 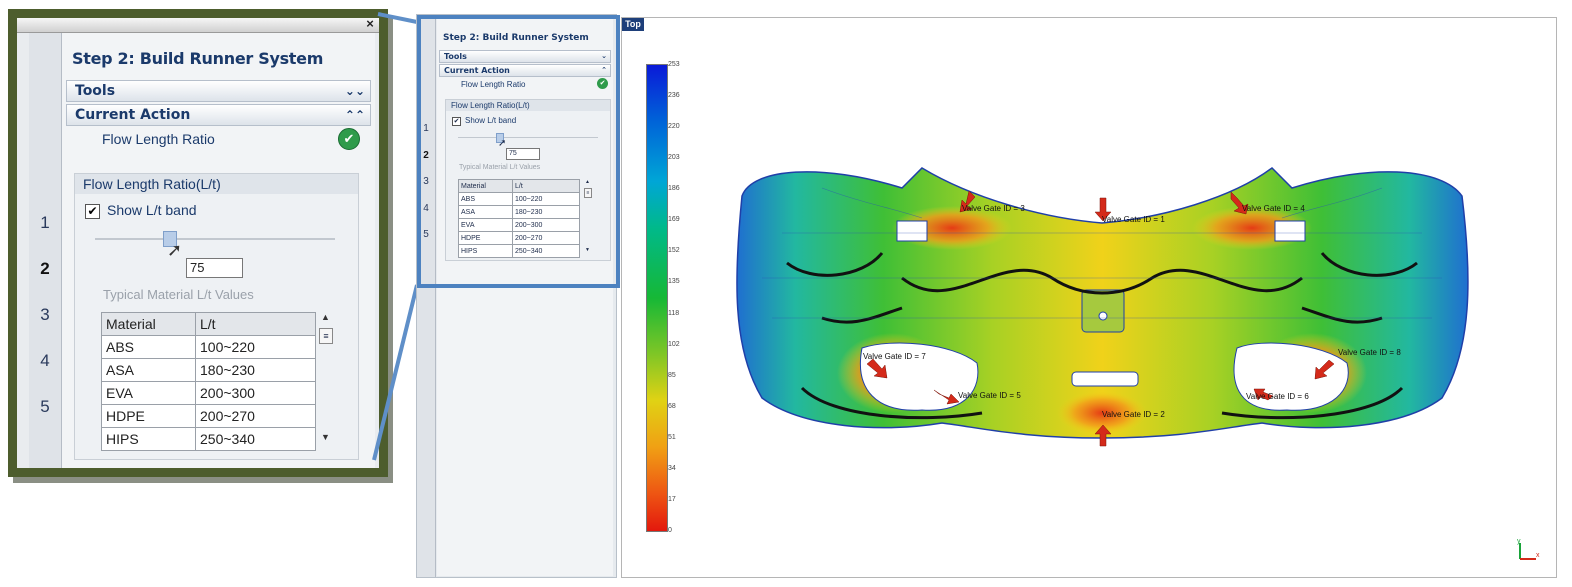 I want to click on gate-label-6: Valve Gate ID = 6, so click(x=1277, y=396).